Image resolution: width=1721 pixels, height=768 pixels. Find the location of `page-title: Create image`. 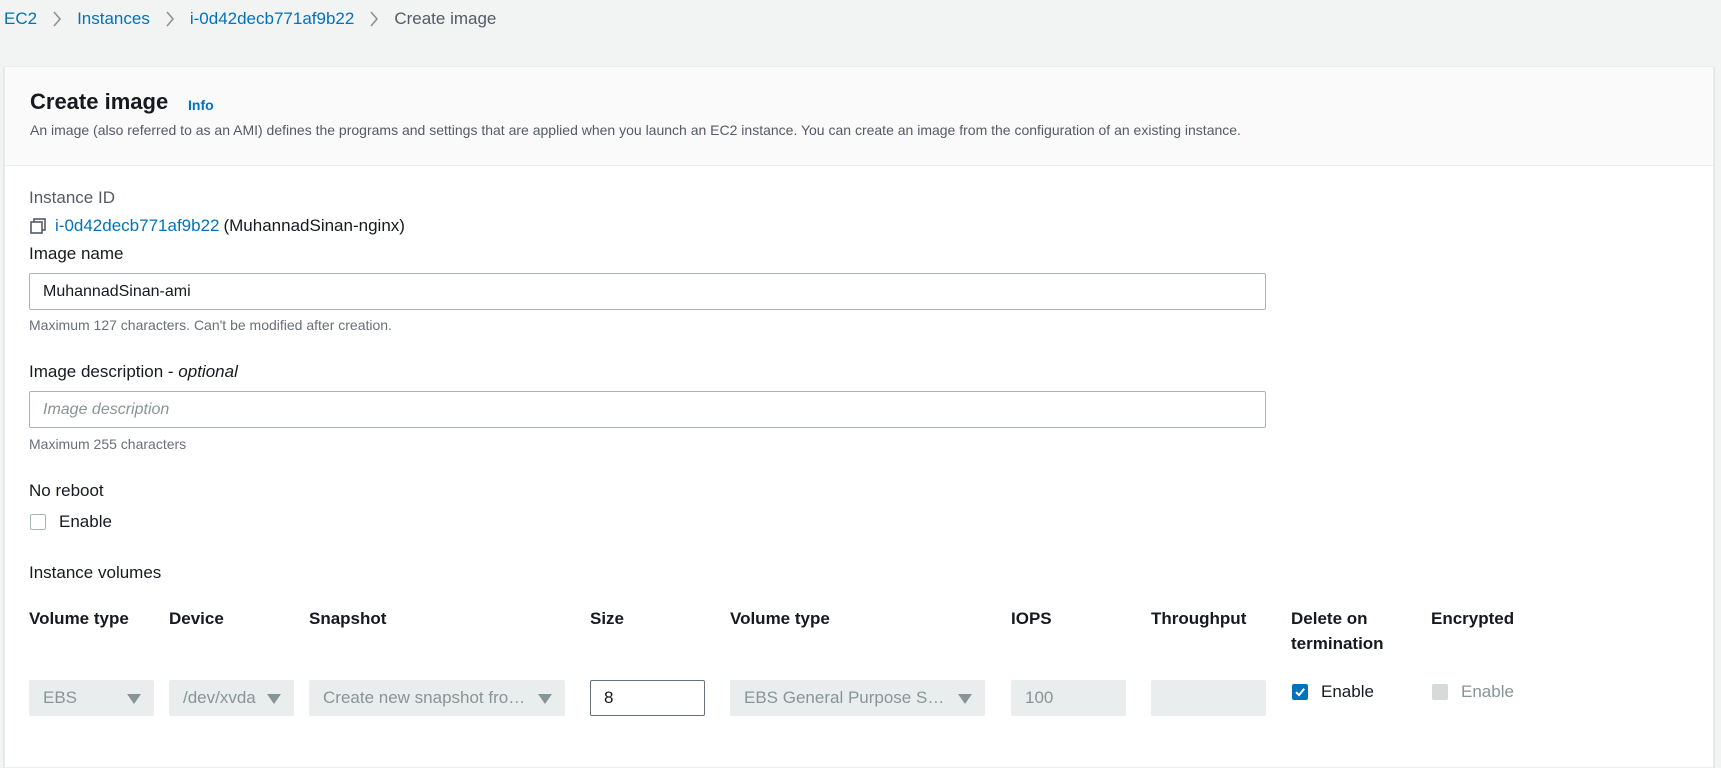

page-title: Create image is located at coordinates (99, 101).